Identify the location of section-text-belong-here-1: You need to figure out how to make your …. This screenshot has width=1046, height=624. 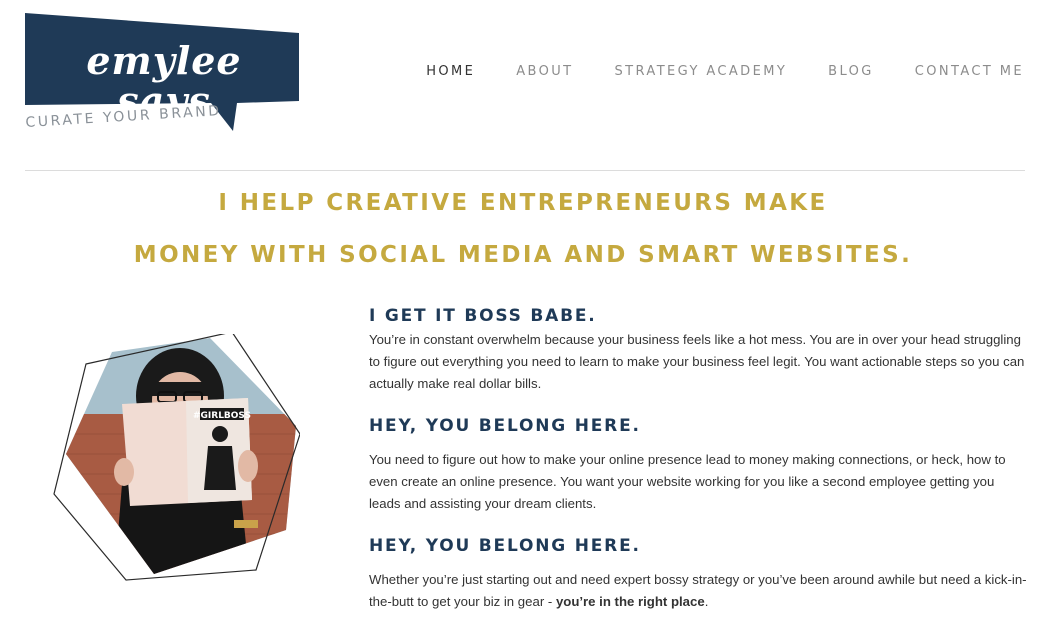
(687, 481).